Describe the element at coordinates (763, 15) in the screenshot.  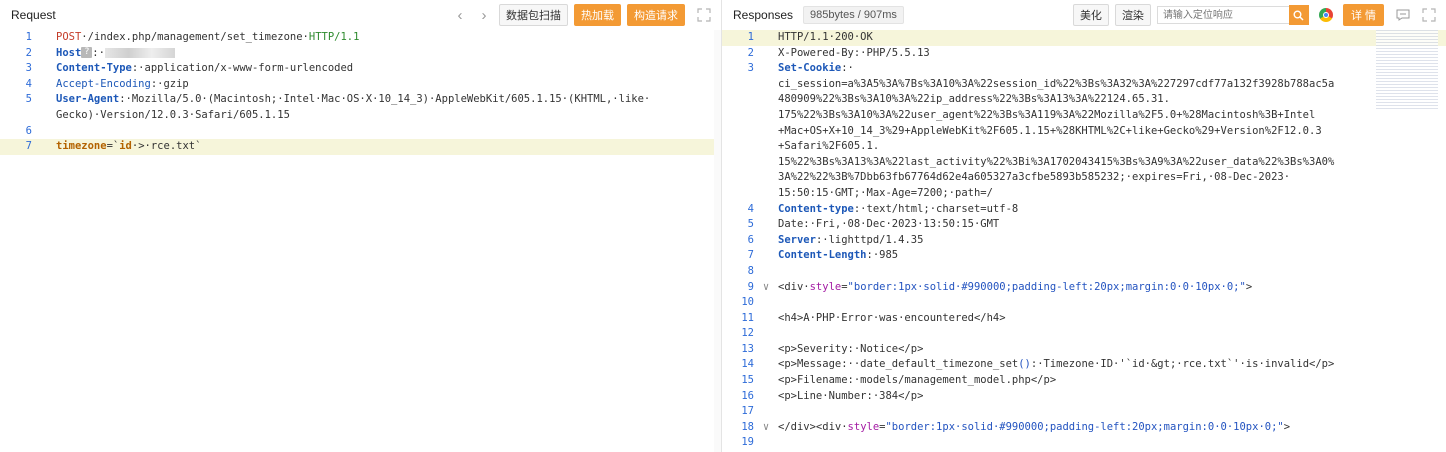
I see `response-title: Responses` at that location.